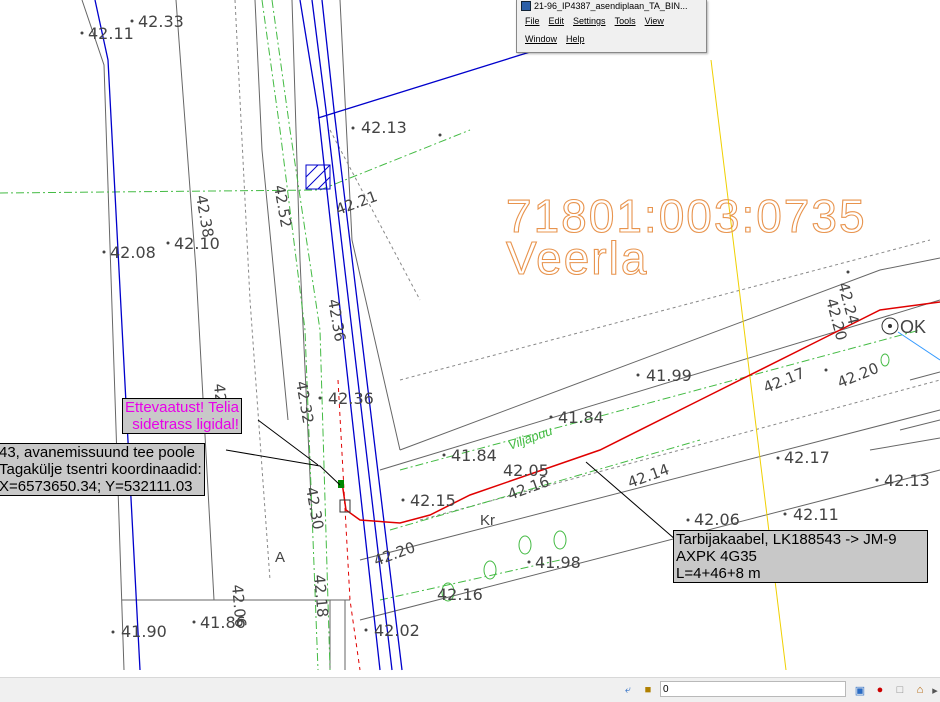 This screenshot has width=940, height=702. I want to click on elevation-label: 42.21, so click(356, 203).